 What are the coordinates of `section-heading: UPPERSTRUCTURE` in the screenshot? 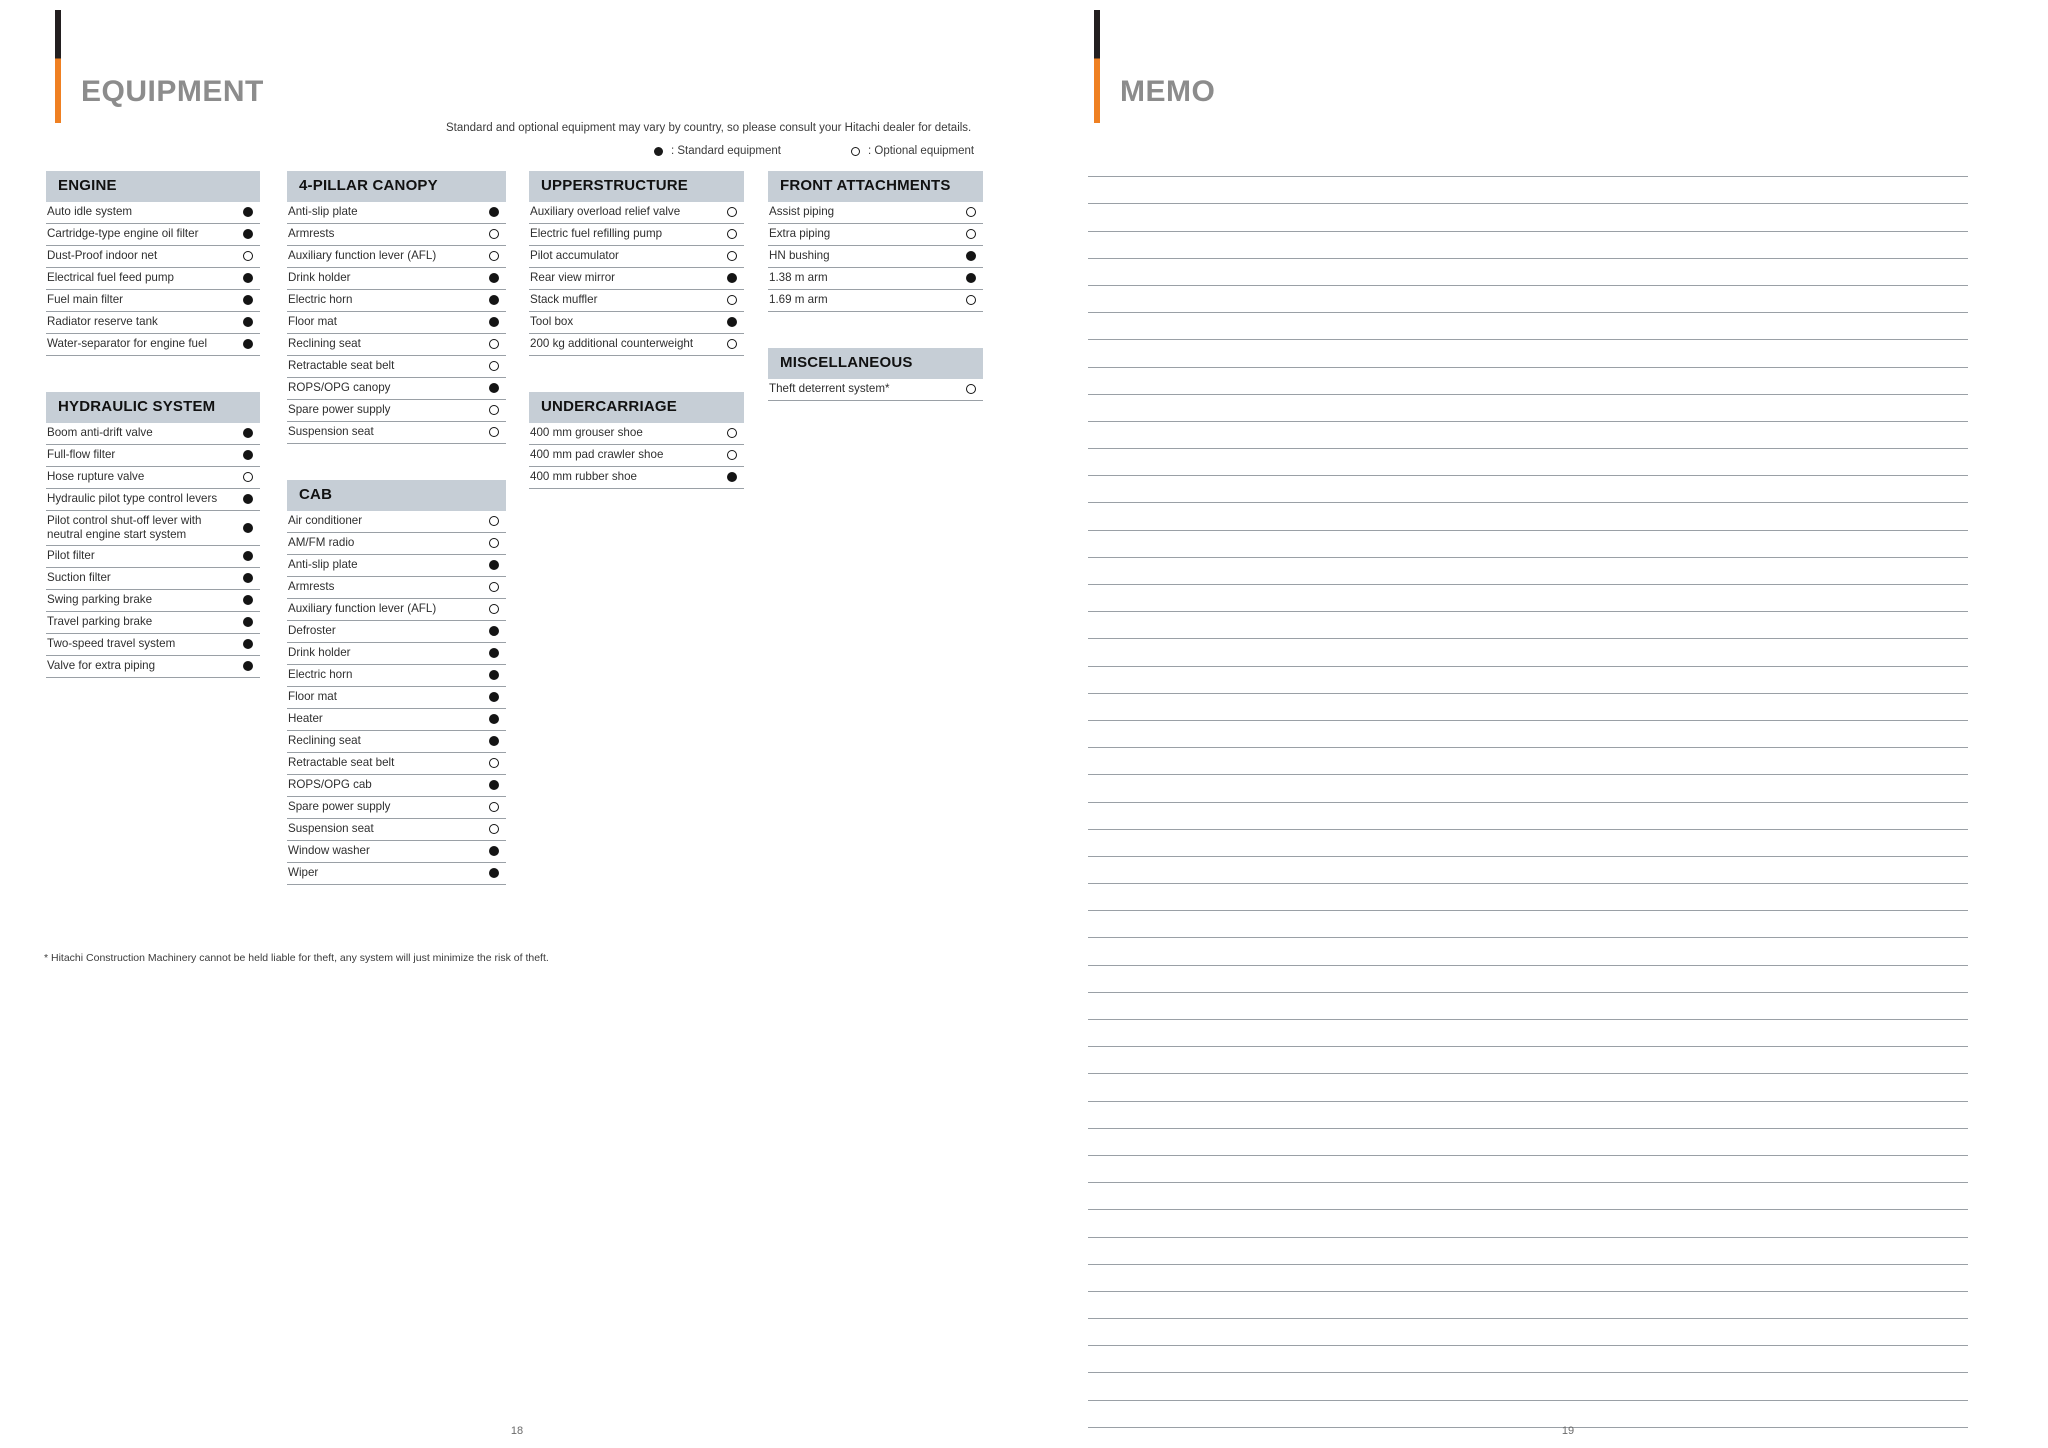 It's located at (636, 186).